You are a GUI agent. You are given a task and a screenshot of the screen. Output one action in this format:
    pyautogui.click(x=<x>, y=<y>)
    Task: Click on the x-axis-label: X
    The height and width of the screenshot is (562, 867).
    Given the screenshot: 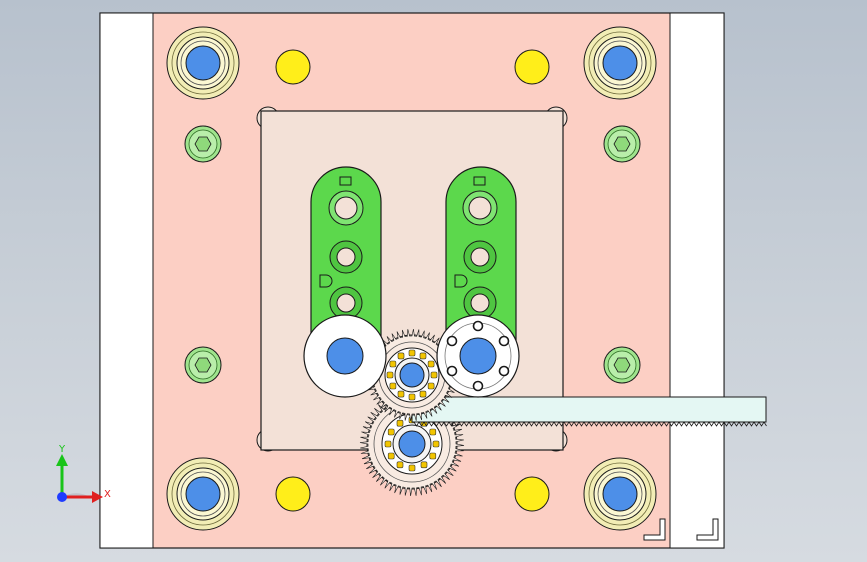 What is the action you would take?
    pyautogui.click(x=107, y=494)
    